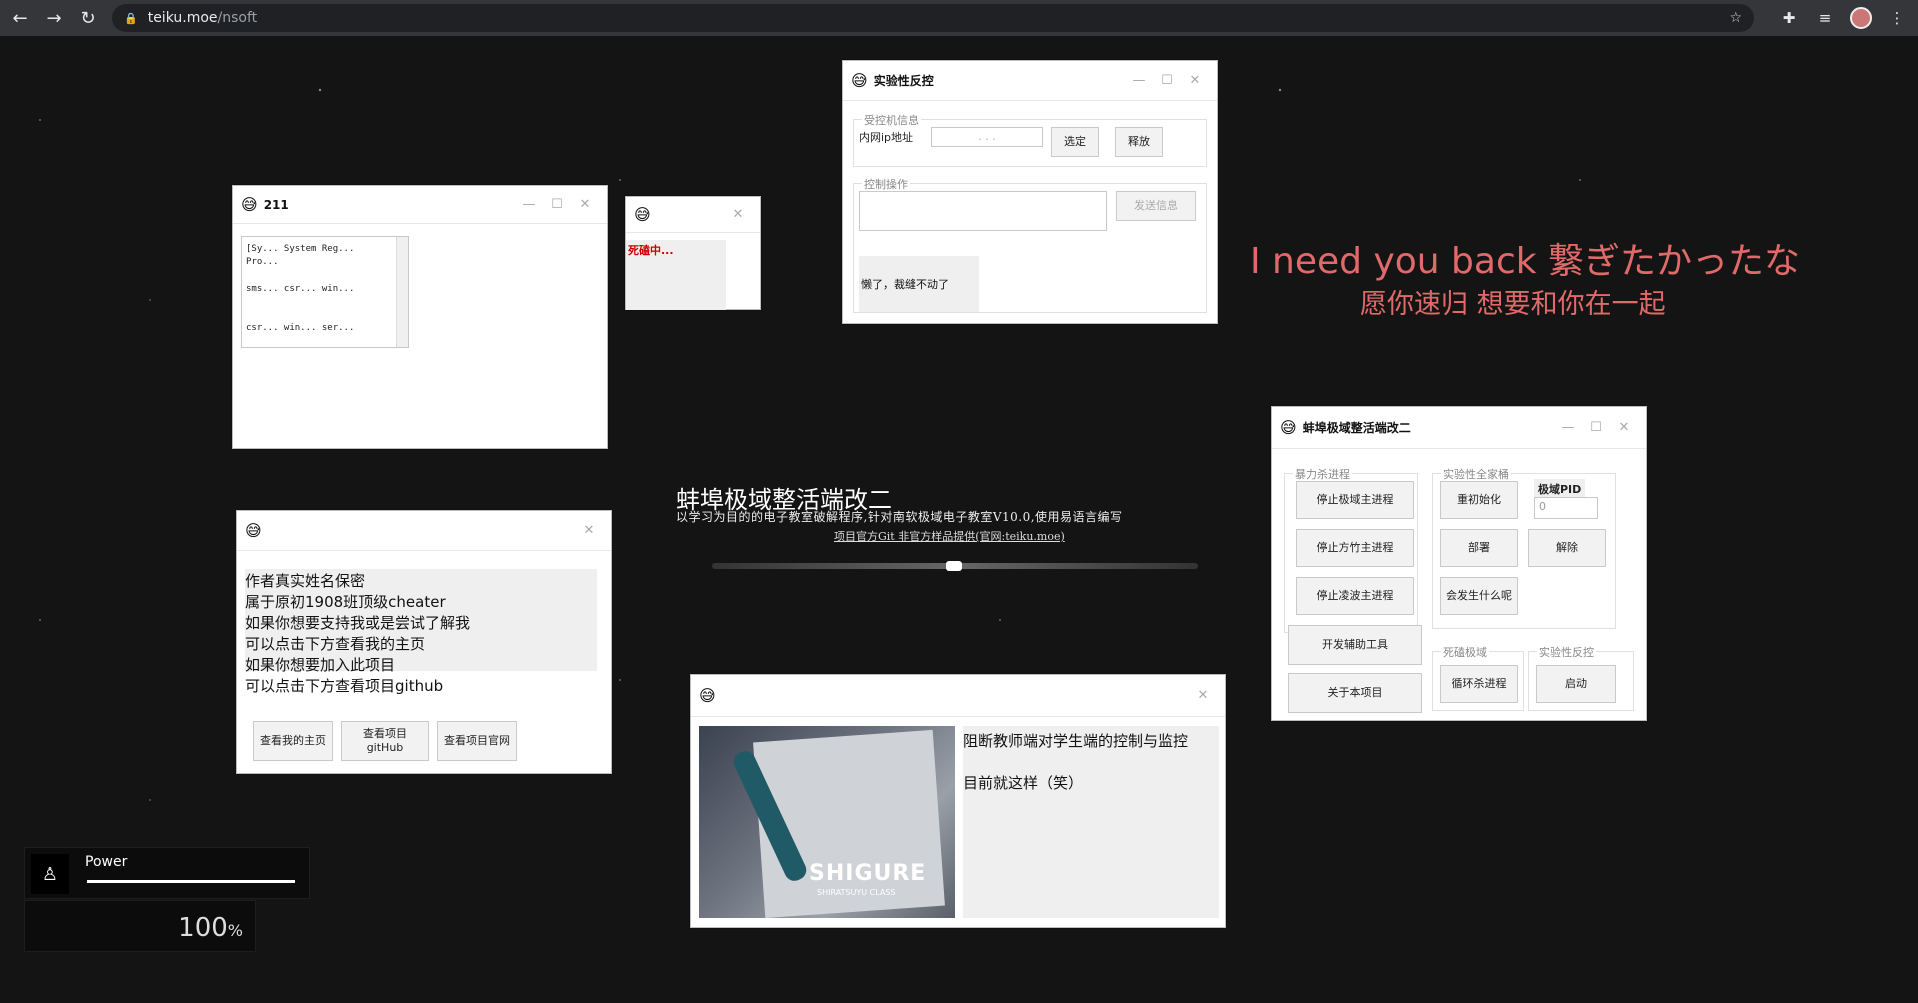 This screenshot has width=1918, height=1003. I want to click on project-subtitle: 以学习为目的的电子教室破解程序,针对南软极域电子教室V10.0,使用易语言编写, so click(899, 517).